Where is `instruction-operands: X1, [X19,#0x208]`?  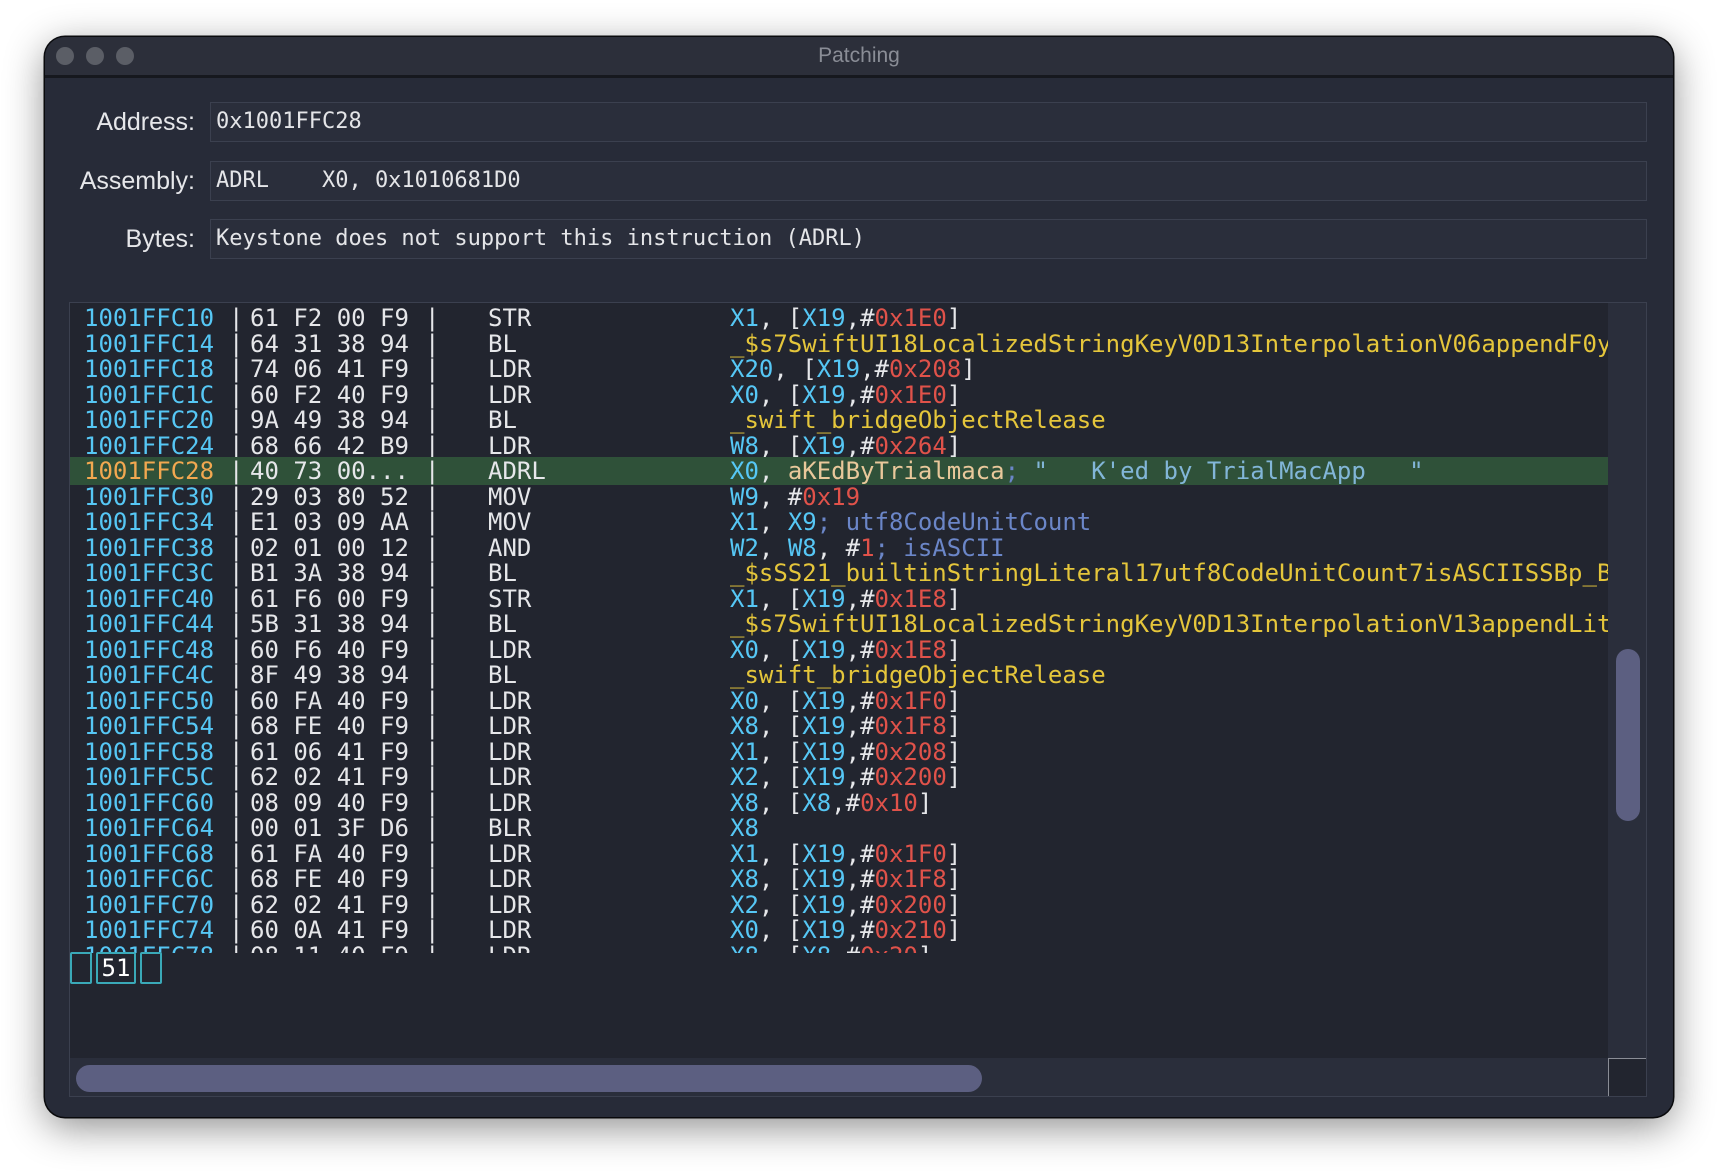 instruction-operands: X1, [X19,#0x208] is located at coordinates (845, 752).